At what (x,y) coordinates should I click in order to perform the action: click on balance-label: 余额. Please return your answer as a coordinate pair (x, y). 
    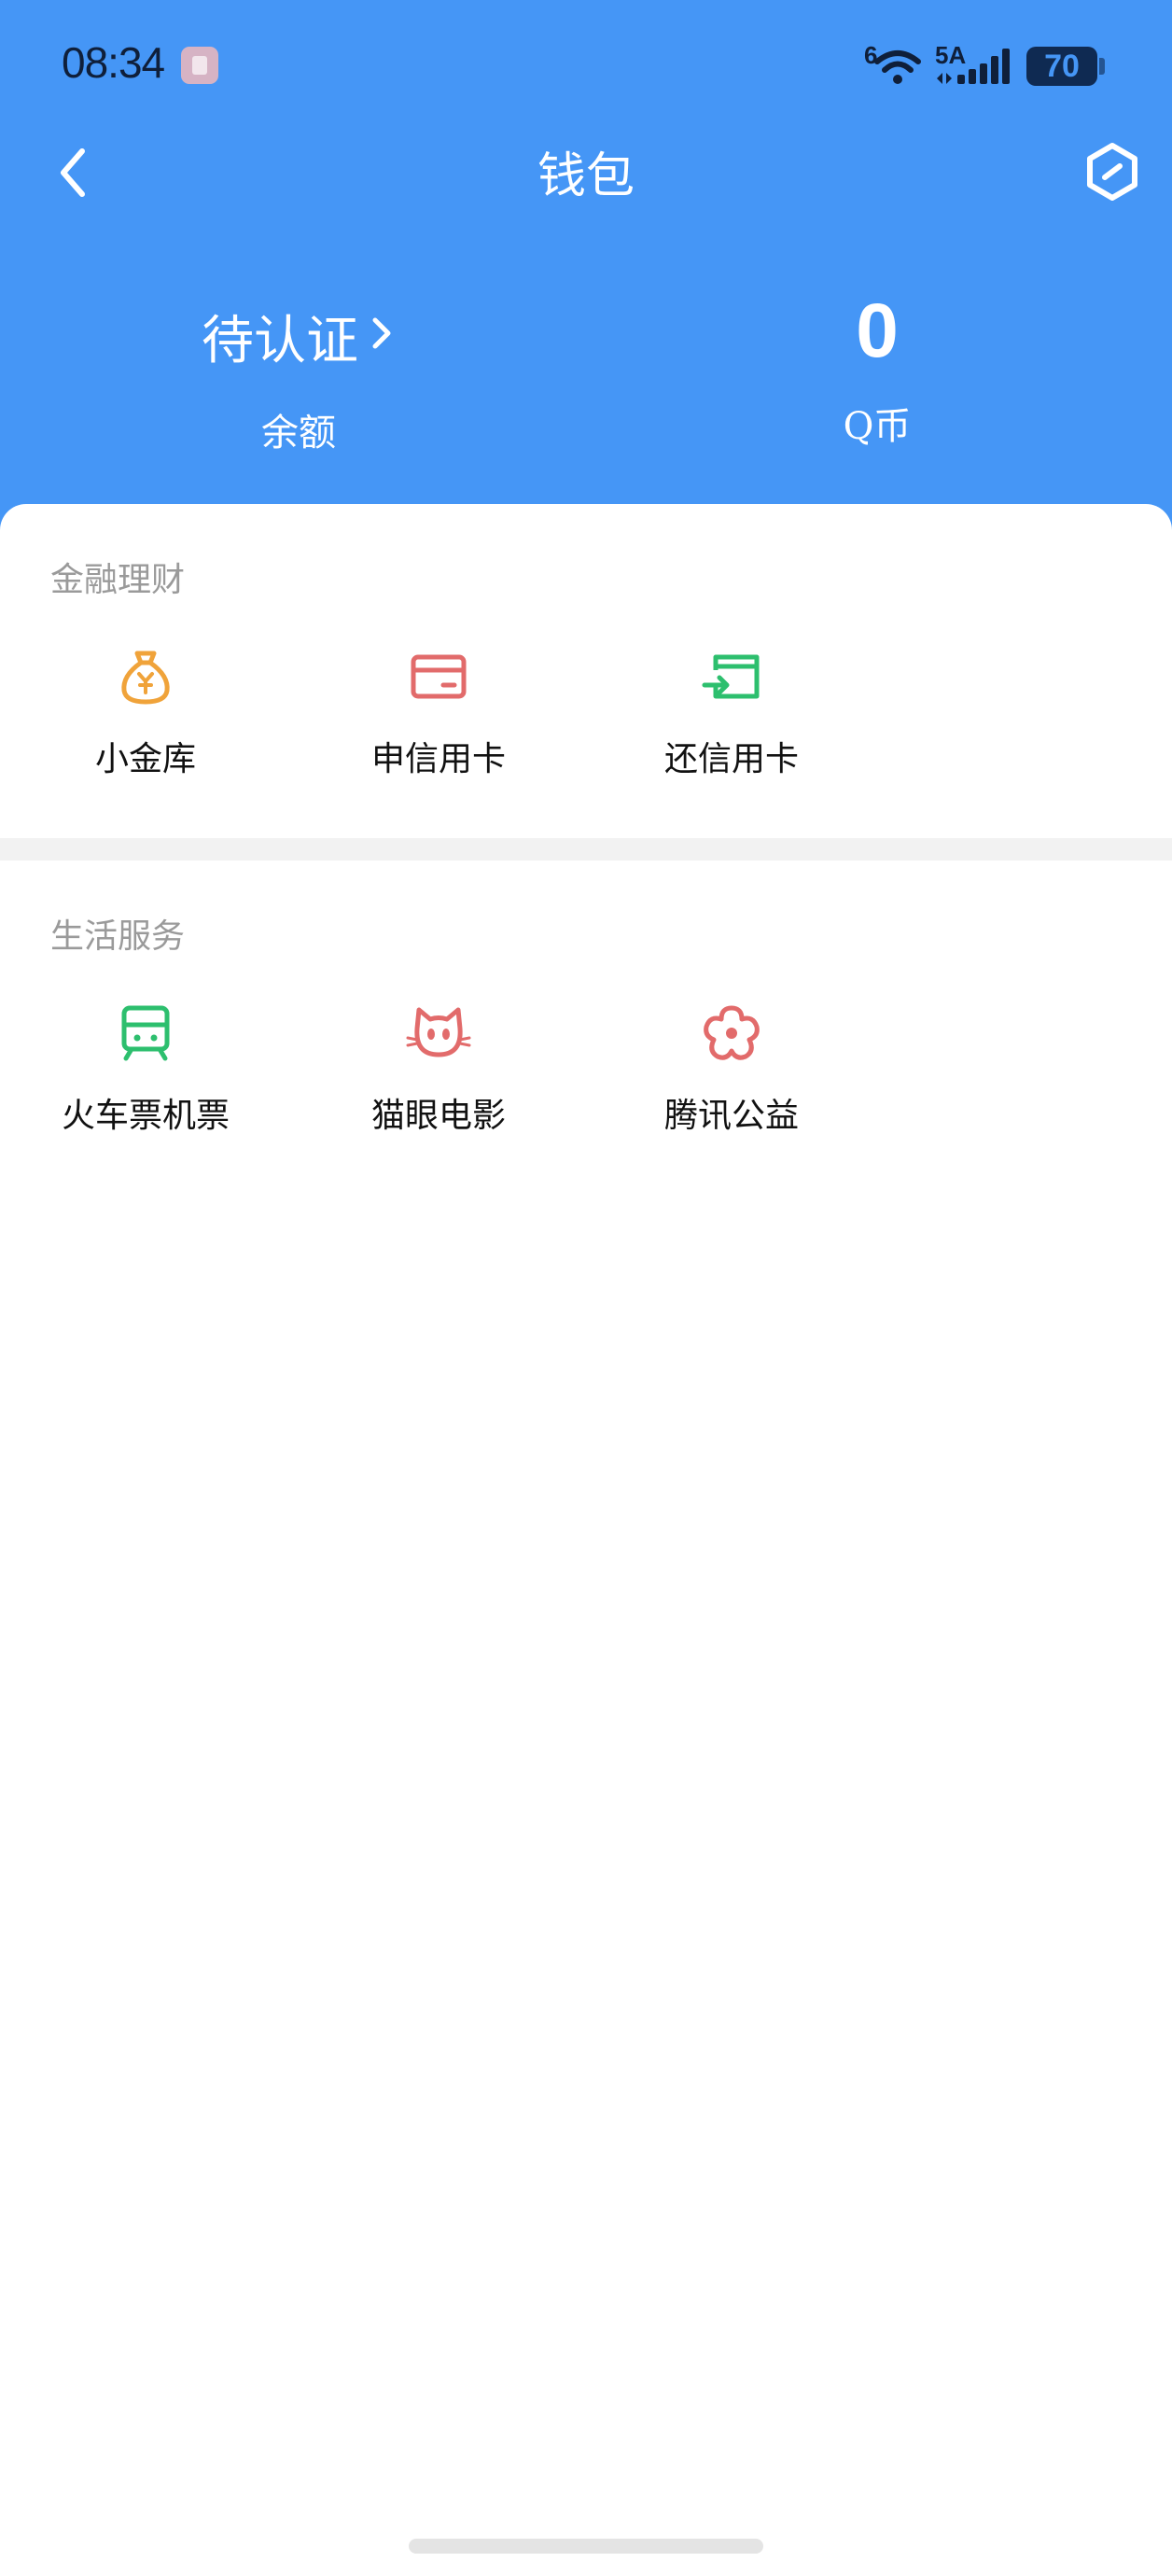
    Looking at the image, I should click on (298, 433).